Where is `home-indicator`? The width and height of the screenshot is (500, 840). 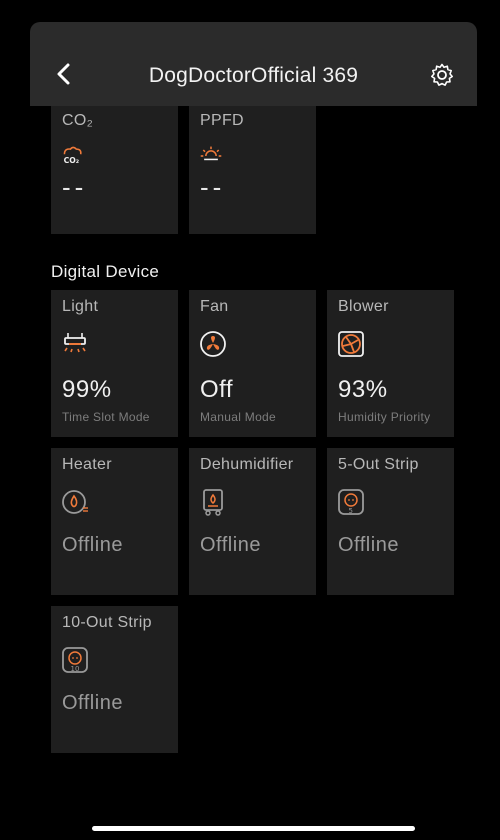
home-indicator is located at coordinates (253, 828).